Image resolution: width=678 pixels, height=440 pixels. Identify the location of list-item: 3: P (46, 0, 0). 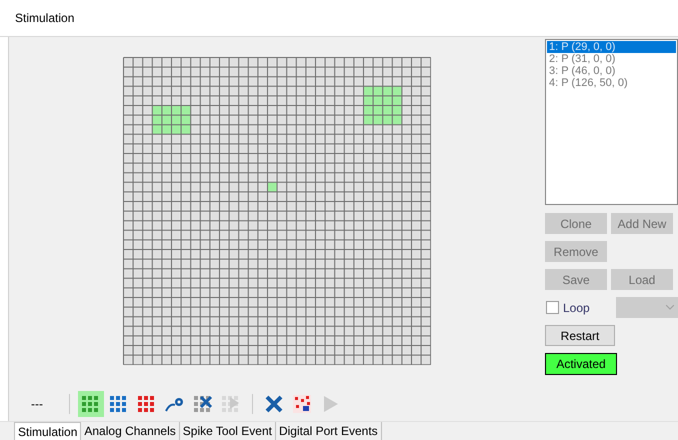
(611, 71).